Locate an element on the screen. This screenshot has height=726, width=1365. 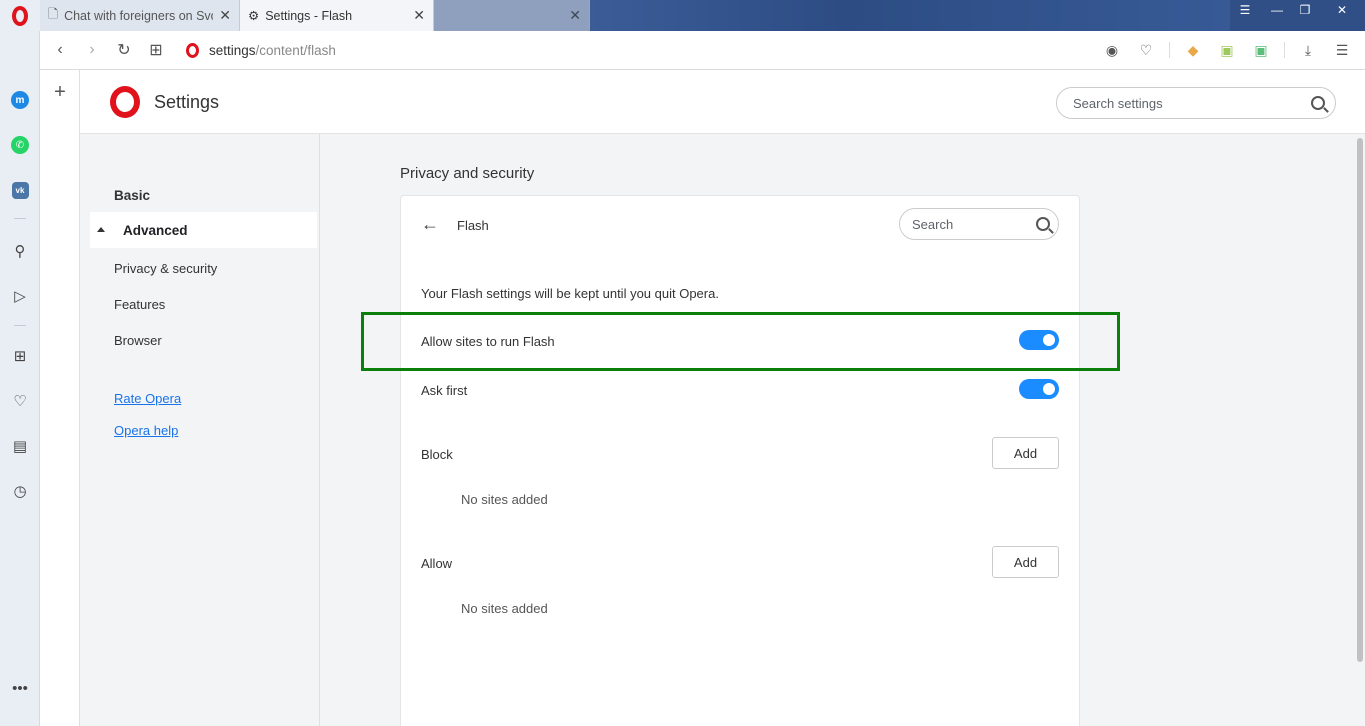
more-icon: ••• is located at coordinates (20, 688).